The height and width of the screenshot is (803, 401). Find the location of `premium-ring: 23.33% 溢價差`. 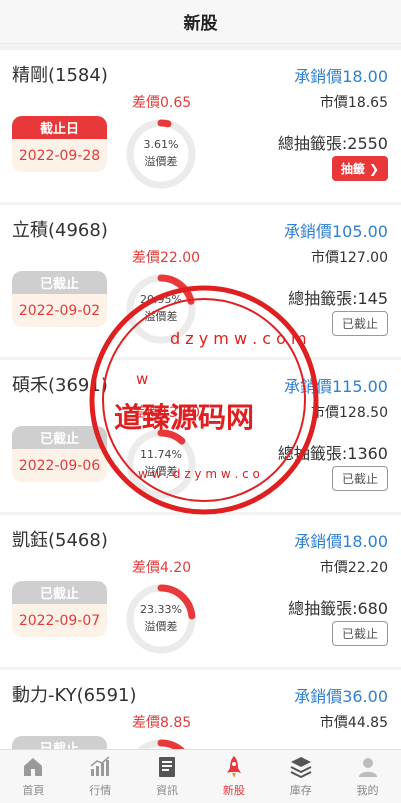

premium-ring: 23.33% 溢價差 is located at coordinates (161, 619).